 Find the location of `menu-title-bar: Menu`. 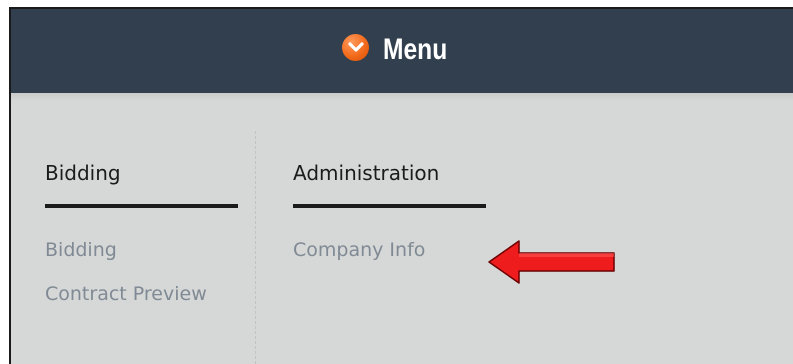

menu-title-bar: Menu is located at coordinates (402, 50).